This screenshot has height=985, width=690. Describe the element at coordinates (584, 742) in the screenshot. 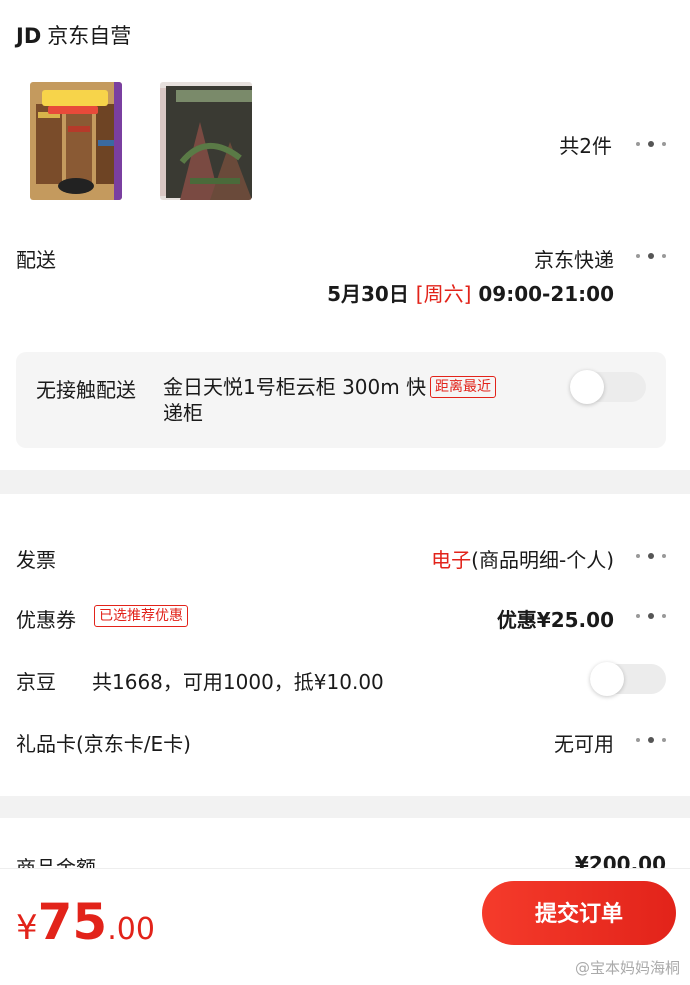

I see `giftcard-value: 无可用` at that location.